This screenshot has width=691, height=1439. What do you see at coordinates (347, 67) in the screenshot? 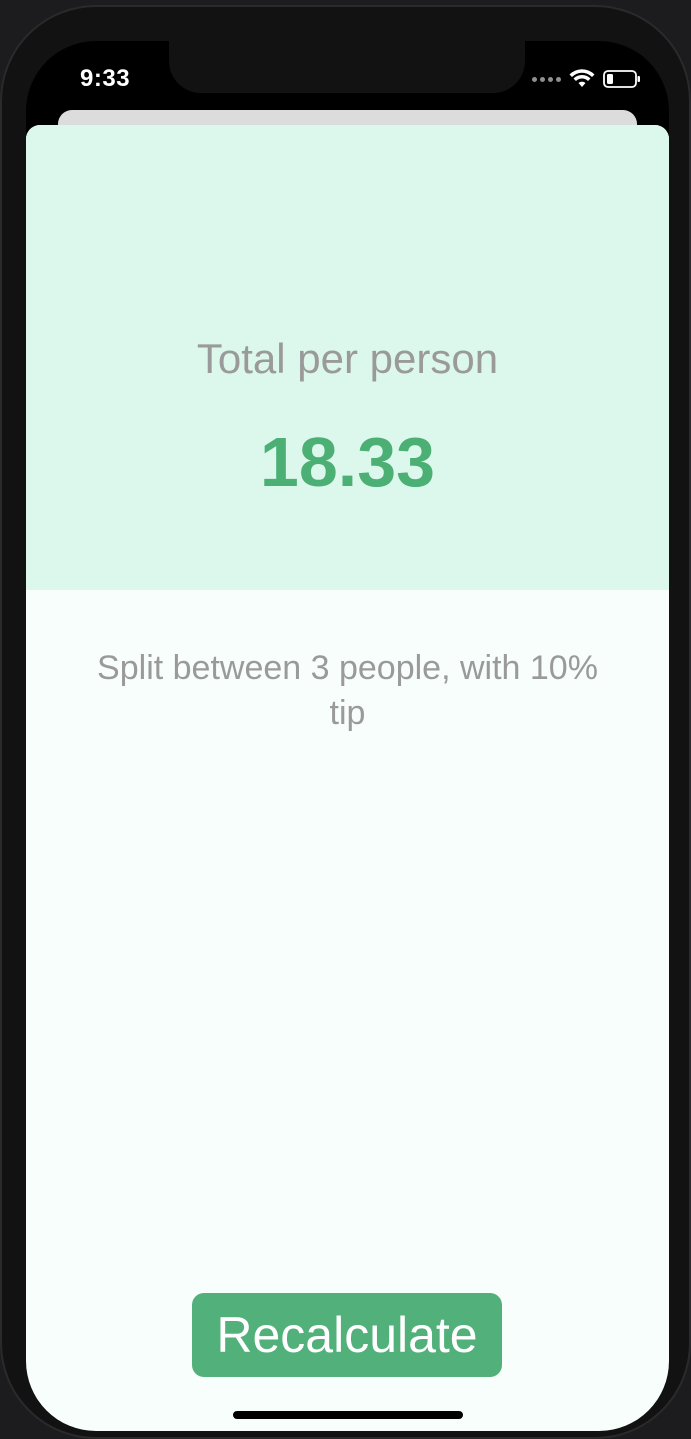
I see `notch` at bounding box center [347, 67].